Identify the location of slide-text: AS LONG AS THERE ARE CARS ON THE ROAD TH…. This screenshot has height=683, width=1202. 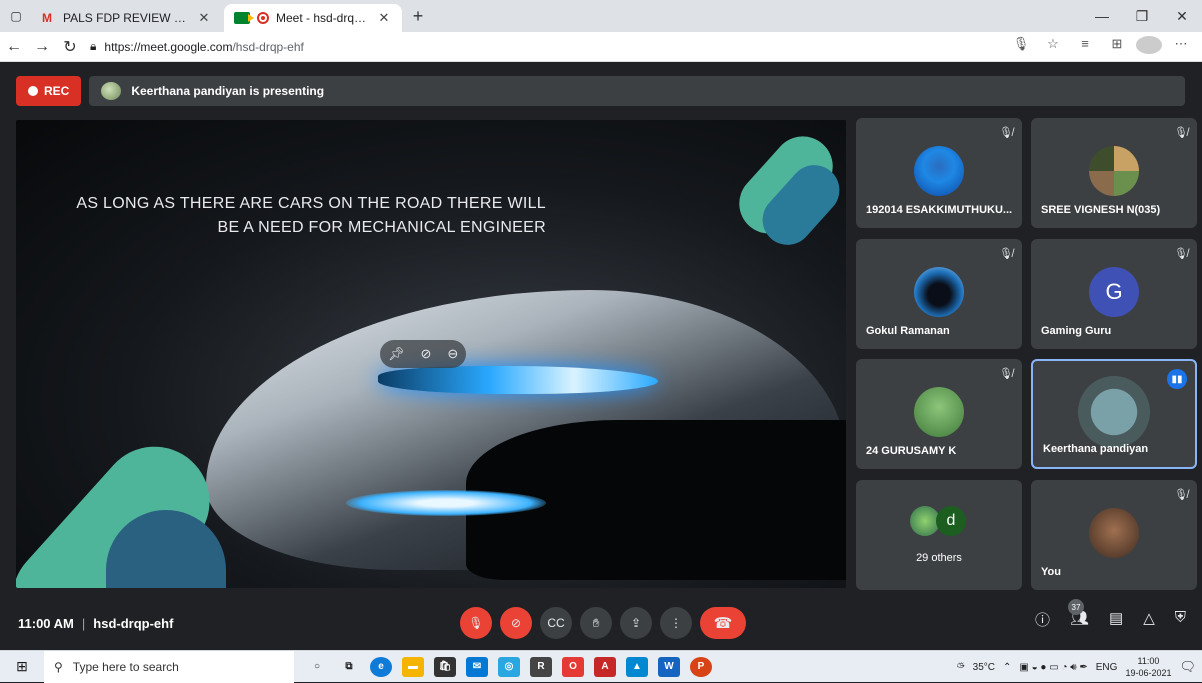
(311, 215).